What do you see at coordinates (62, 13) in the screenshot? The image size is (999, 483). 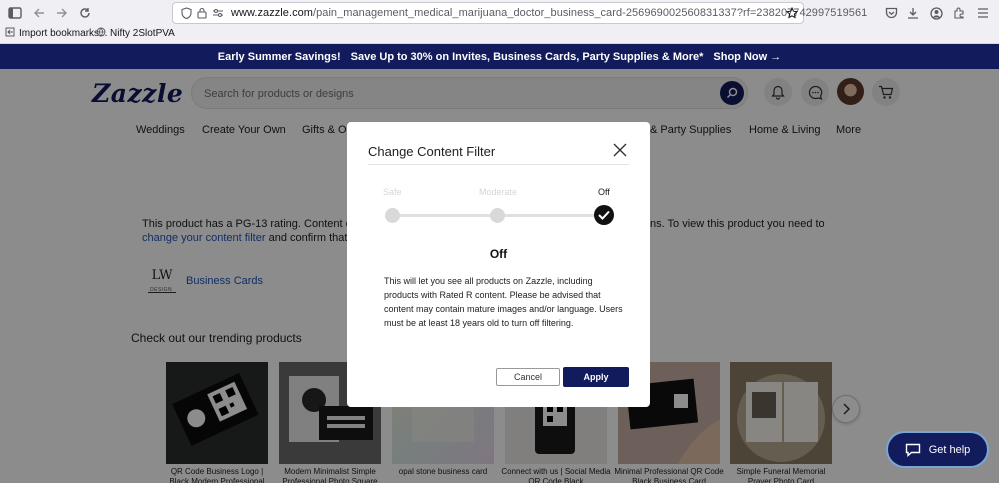 I see `forward-arrow-icon` at bounding box center [62, 13].